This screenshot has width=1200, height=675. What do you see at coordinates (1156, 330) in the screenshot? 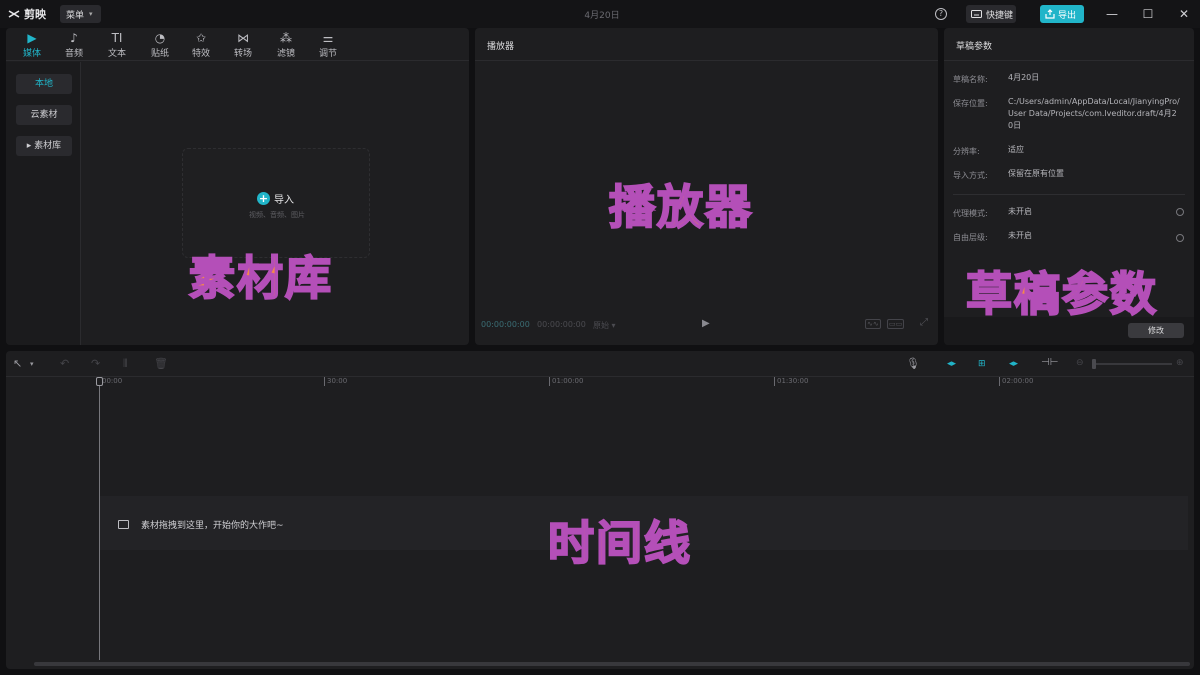
I see `edit-button: 修改` at bounding box center [1156, 330].